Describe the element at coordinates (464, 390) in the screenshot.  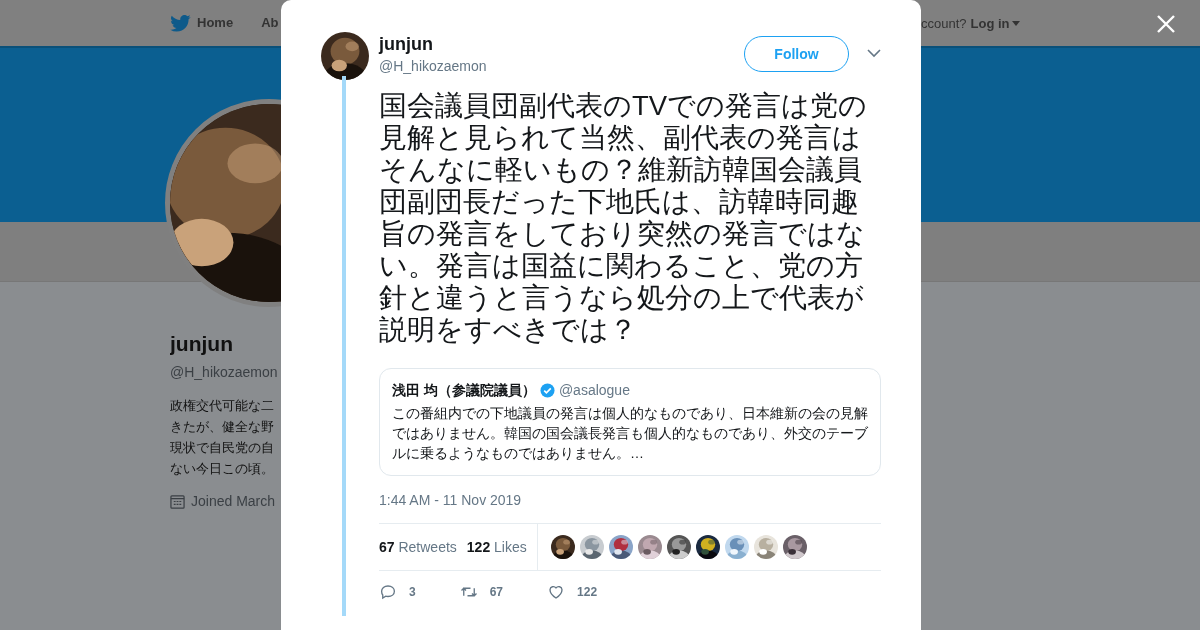
I see `quoted-author-name: 浅田 均（参議院議員）` at that location.